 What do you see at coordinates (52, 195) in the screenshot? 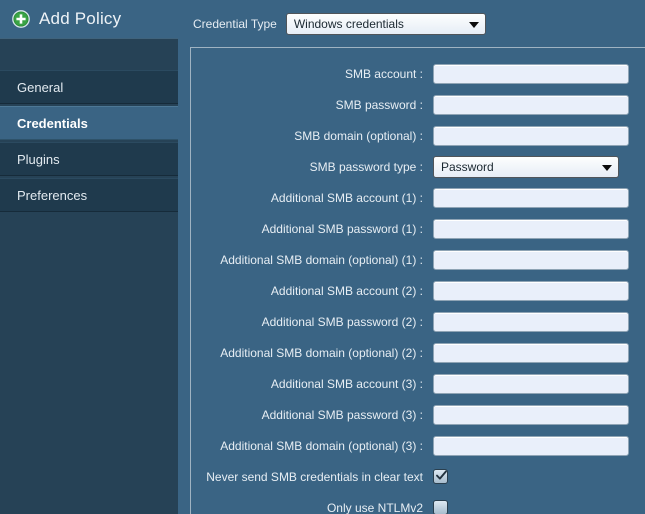
I see `sidebar-item-label: Preferences` at bounding box center [52, 195].